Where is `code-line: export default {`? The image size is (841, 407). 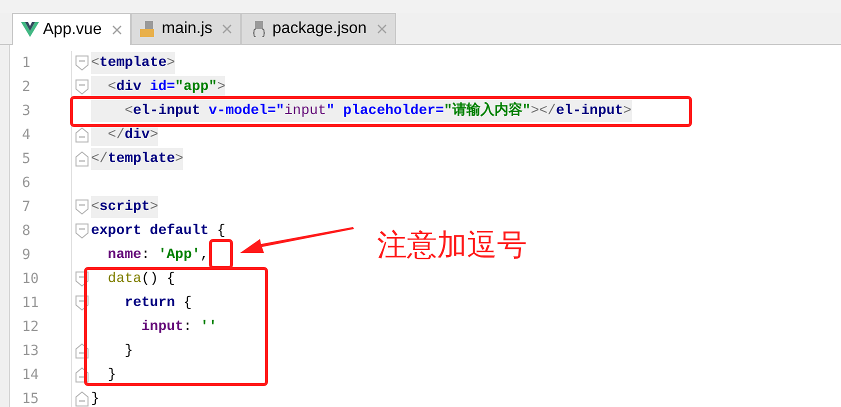
code-line: export default { is located at coordinates (158, 231).